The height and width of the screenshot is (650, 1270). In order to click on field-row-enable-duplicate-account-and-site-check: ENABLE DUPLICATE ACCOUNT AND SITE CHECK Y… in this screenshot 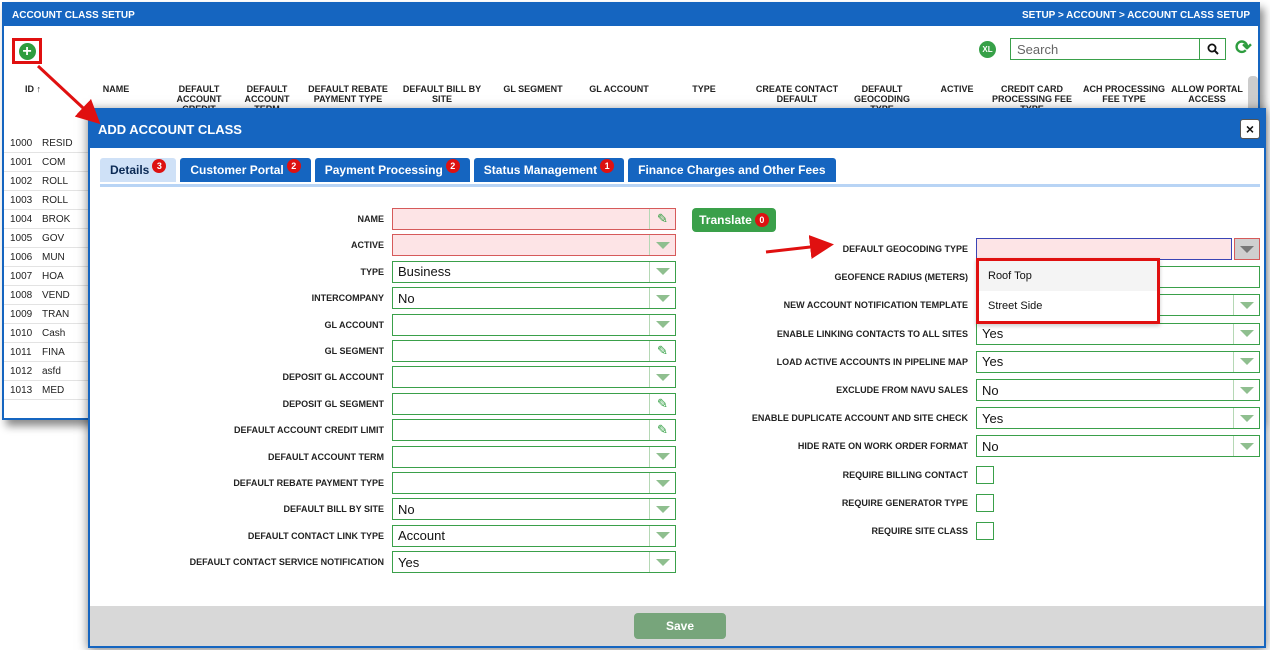, I will do `click(955, 418)`.